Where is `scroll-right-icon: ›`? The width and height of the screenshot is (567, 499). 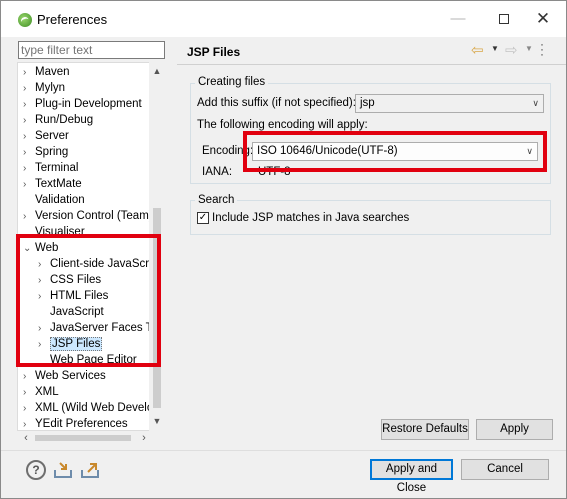
scroll-right-icon: › is located at coordinates (144, 438).